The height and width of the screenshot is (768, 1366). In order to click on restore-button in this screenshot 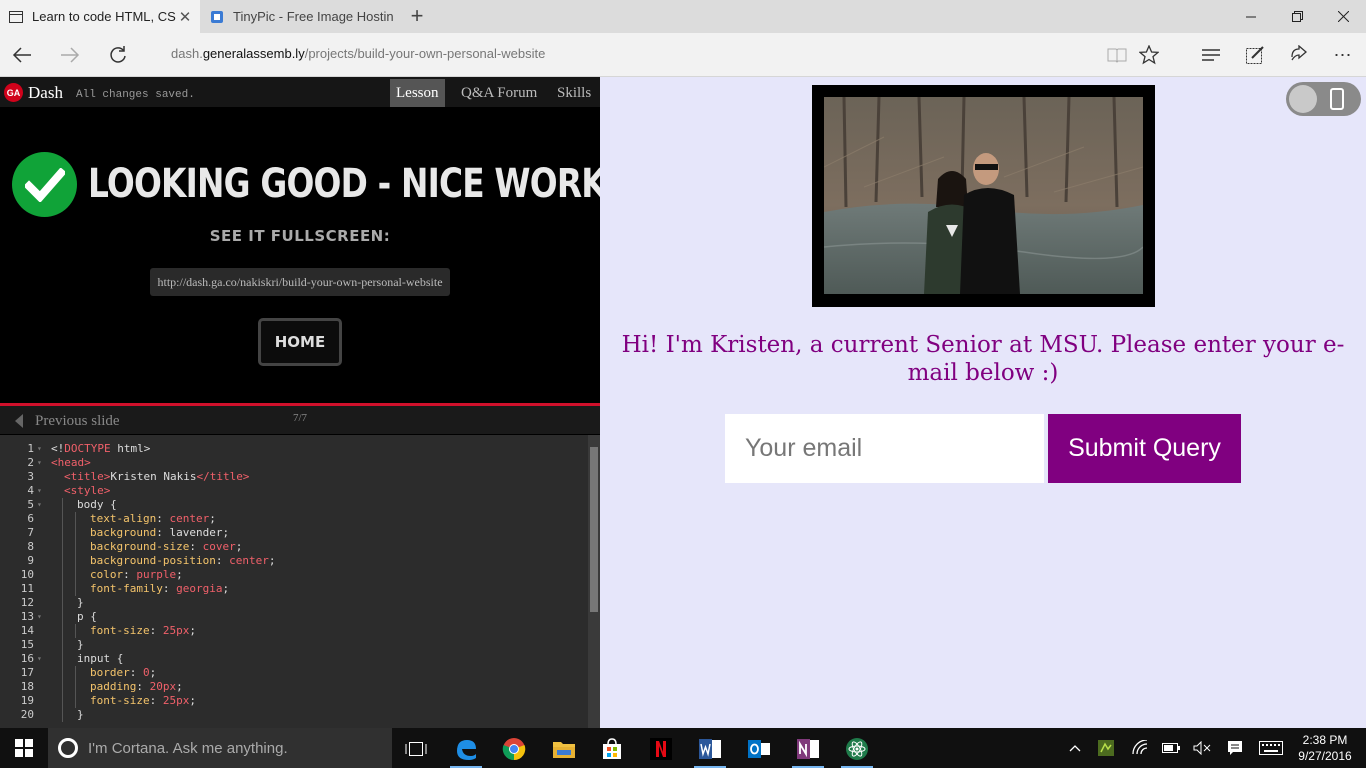, I will do `click(1297, 16)`.